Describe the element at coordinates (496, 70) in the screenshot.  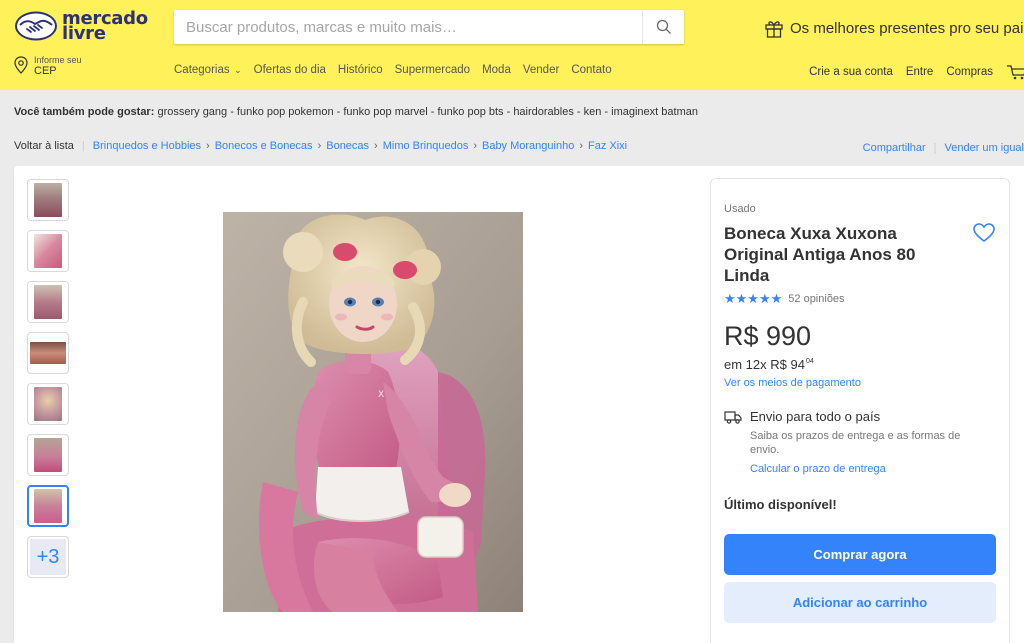
I see `nav-fashion: Moda` at that location.